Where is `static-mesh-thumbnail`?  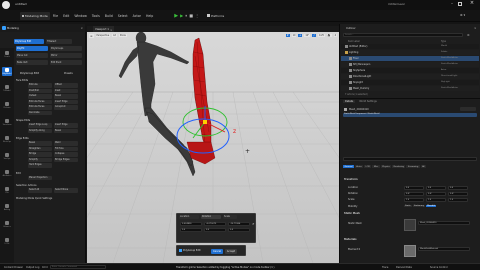 static-mesh-thumbnail is located at coordinates (410, 225).